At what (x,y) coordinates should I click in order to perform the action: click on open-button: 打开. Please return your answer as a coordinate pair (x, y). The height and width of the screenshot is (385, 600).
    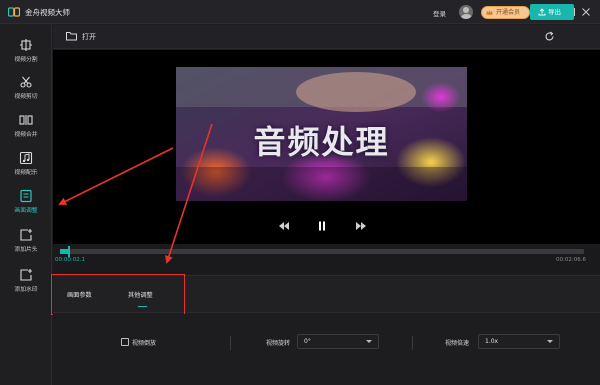
    Looking at the image, I should click on (89, 37).